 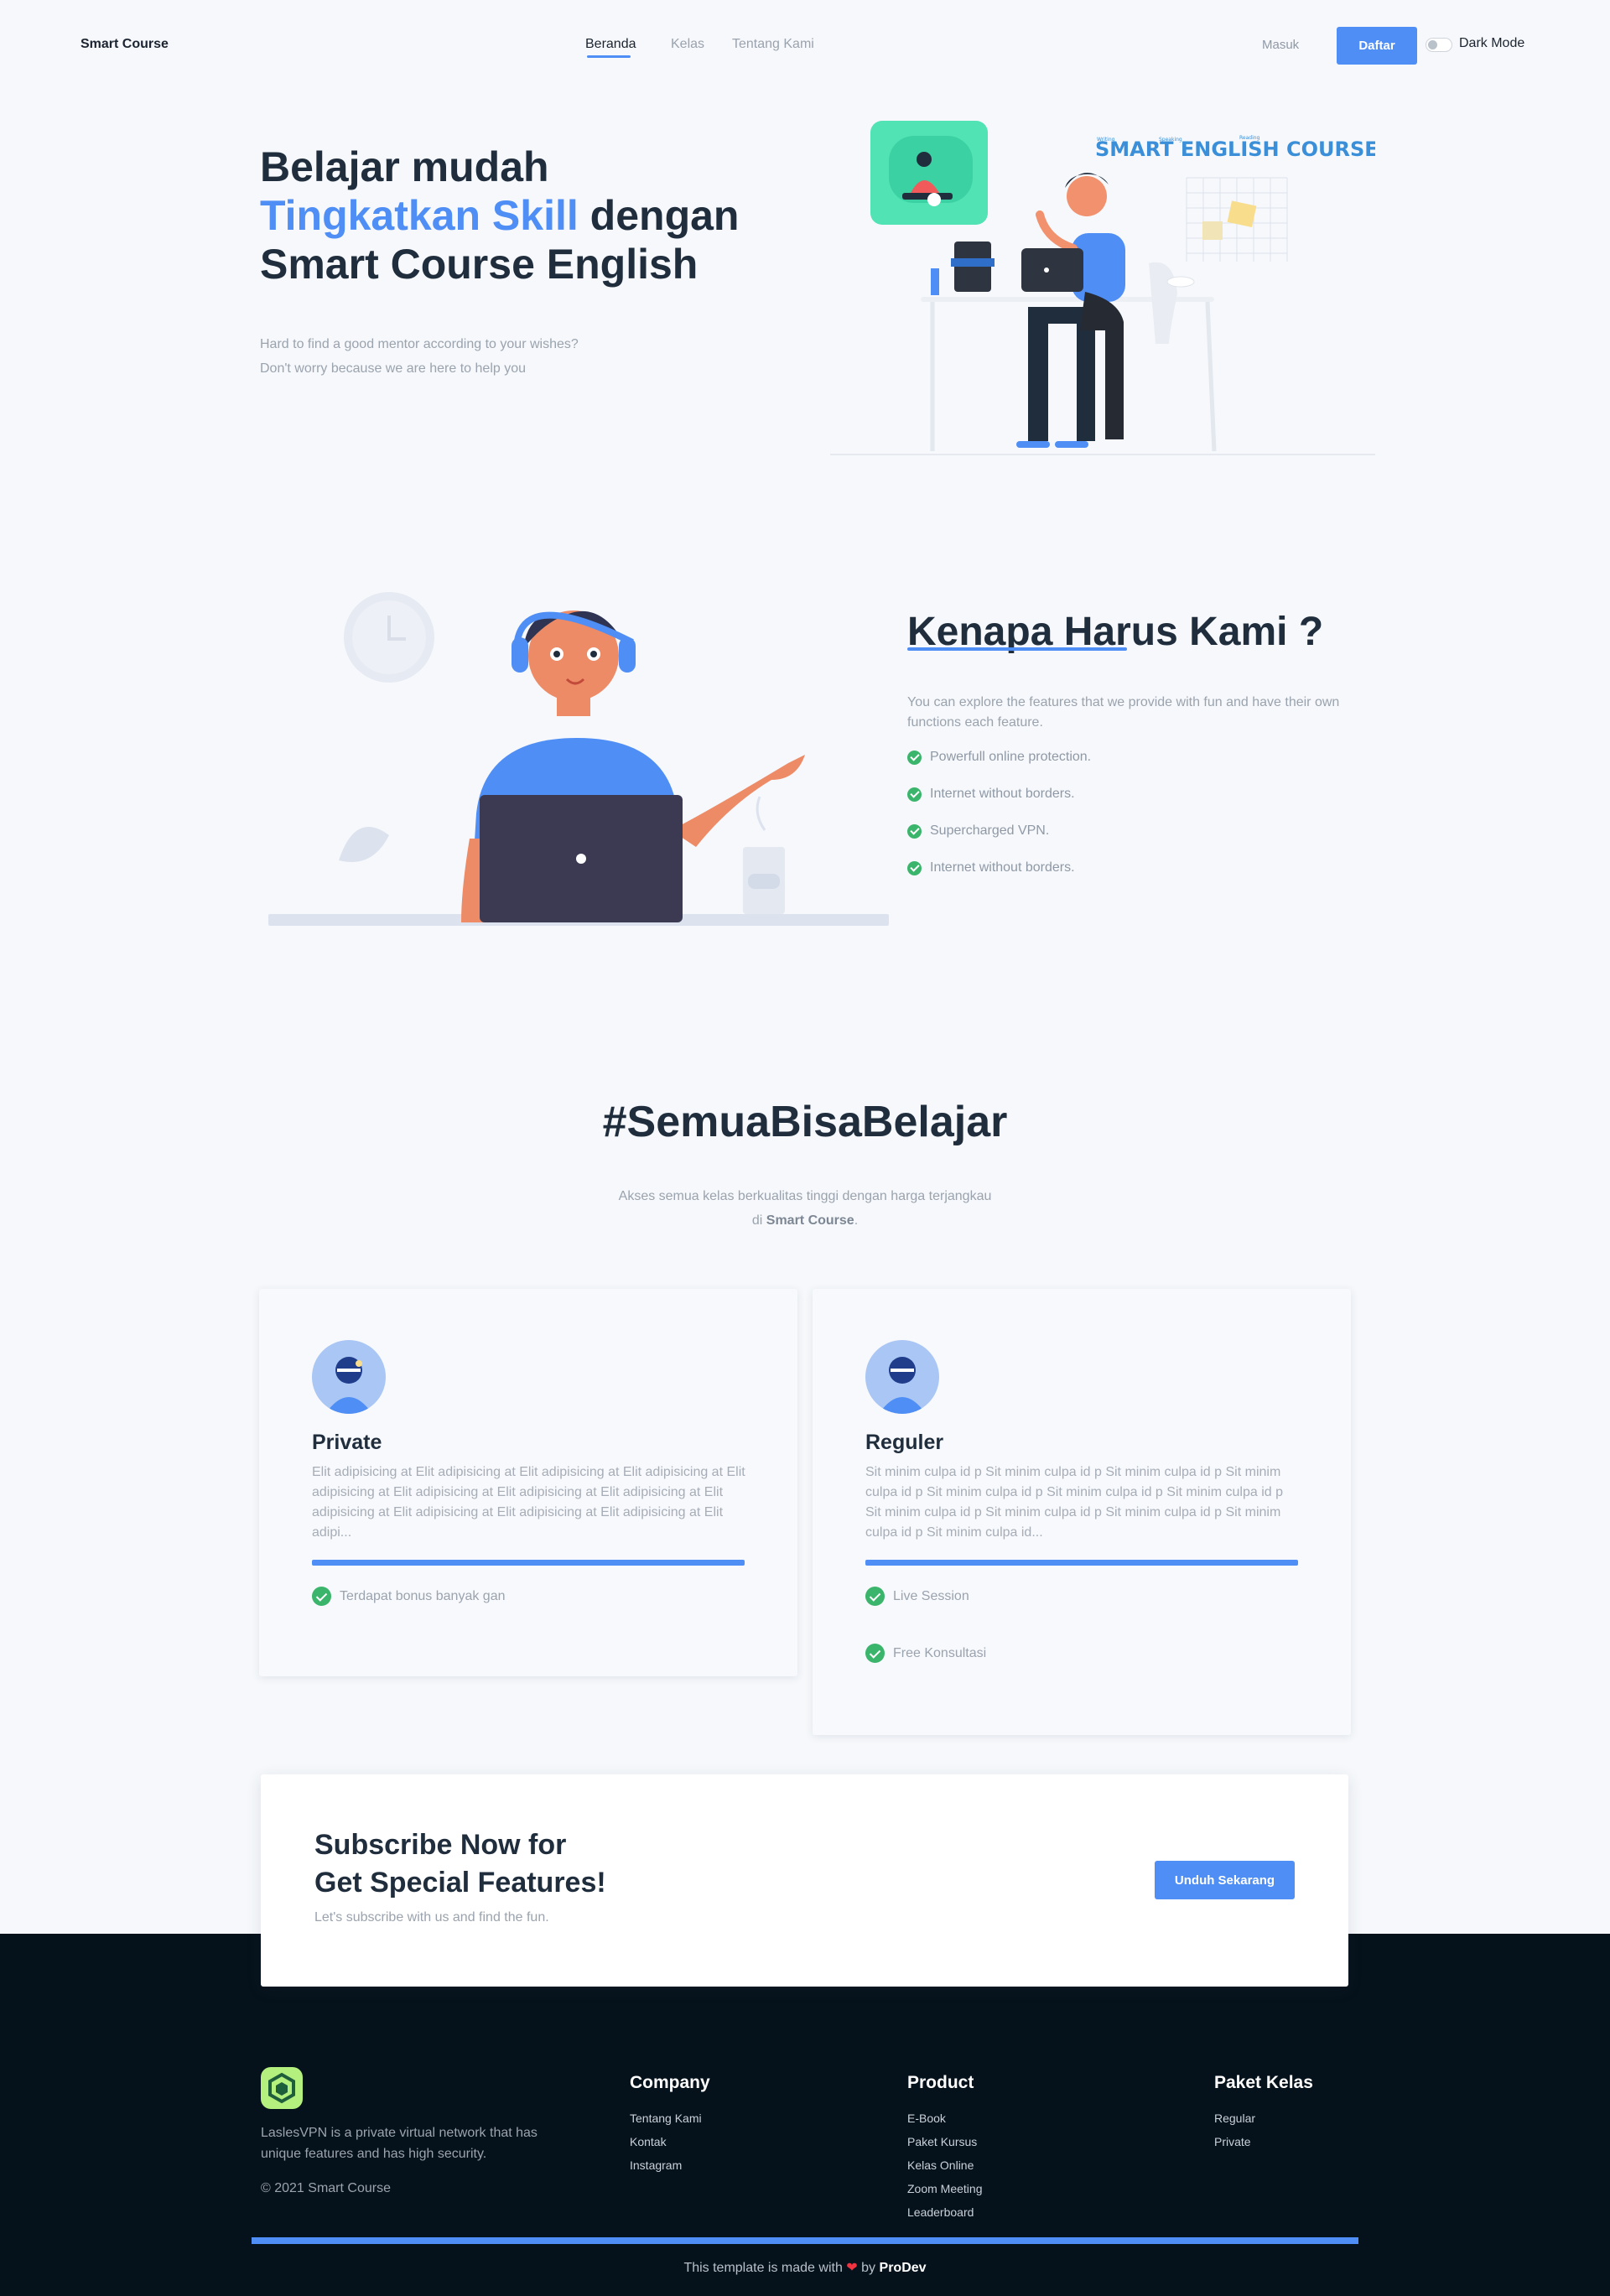 I want to click on nav-link-kelas: Kelas, so click(x=687, y=44).